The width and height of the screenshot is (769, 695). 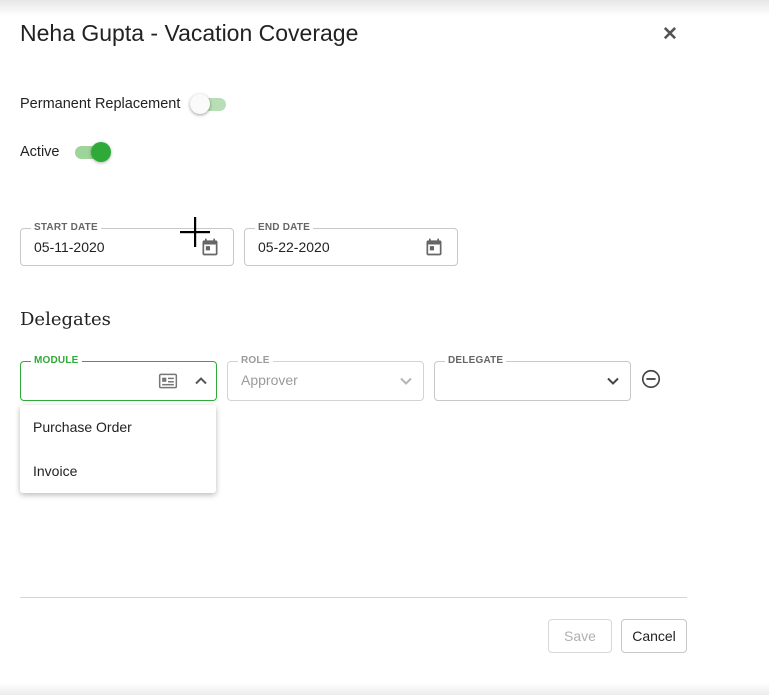 What do you see at coordinates (384, 8) in the screenshot?
I see `top-shadow` at bounding box center [384, 8].